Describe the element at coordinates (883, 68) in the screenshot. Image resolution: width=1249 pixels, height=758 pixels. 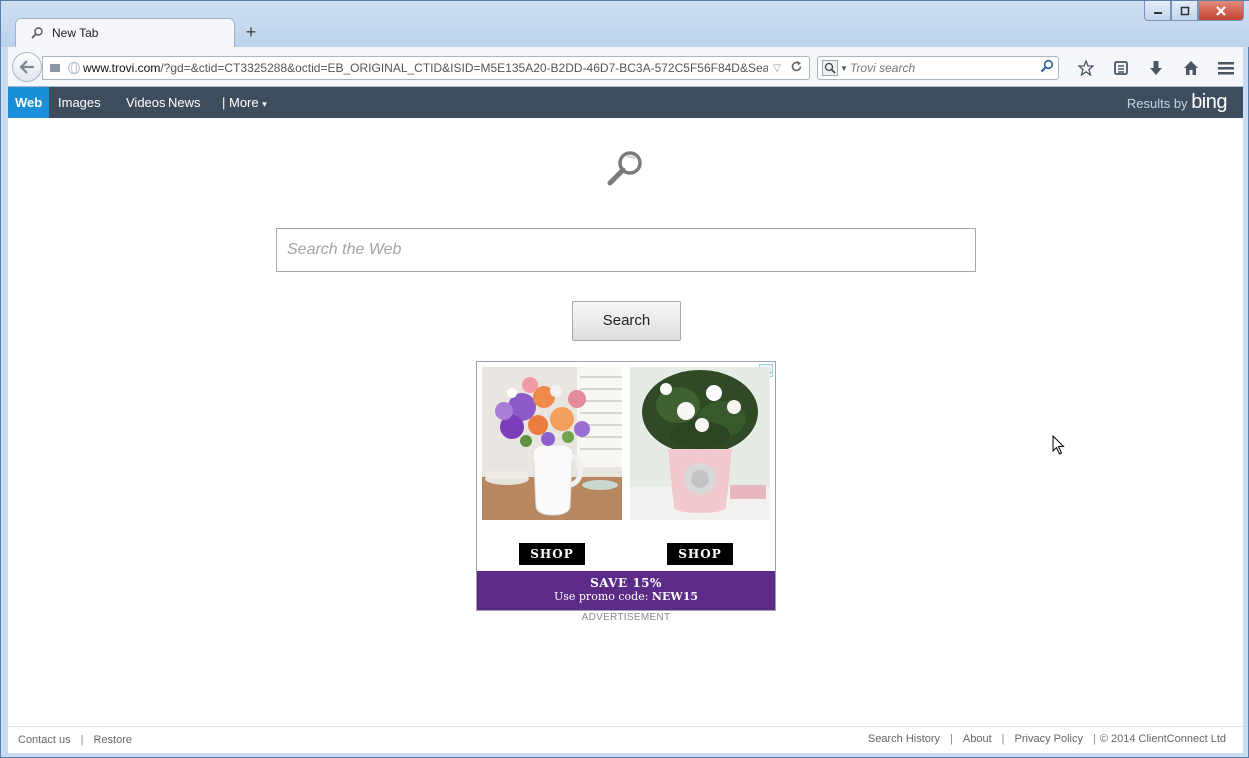
I see `search-placeholder: Trovi search` at that location.